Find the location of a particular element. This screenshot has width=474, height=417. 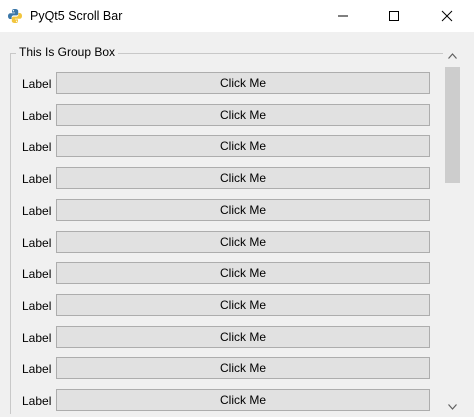

window-title: PyQt5 Scroll Bar is located at coordinates (76, 16).